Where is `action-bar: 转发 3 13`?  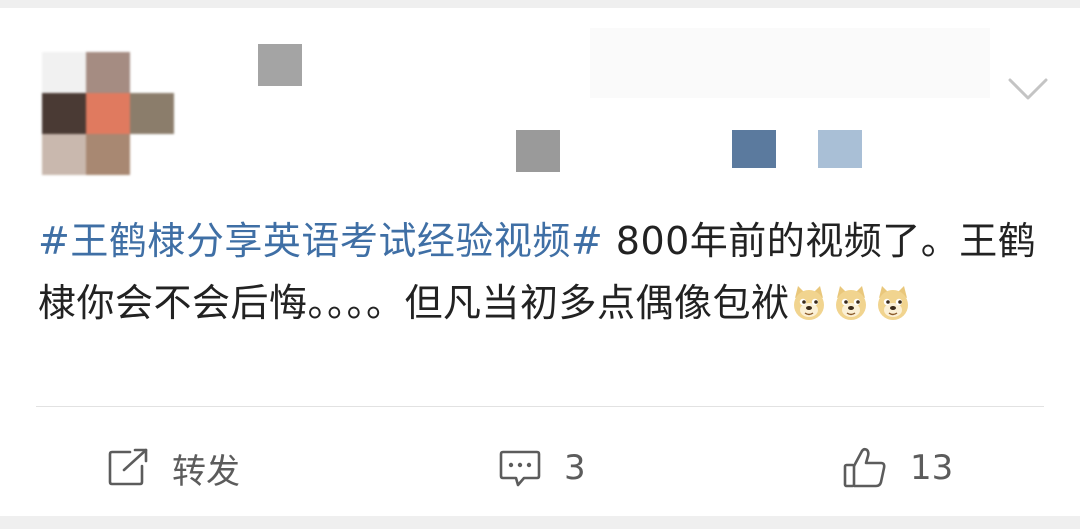
action-bar: 转发 3 13 is located at coordinates (540, 468).